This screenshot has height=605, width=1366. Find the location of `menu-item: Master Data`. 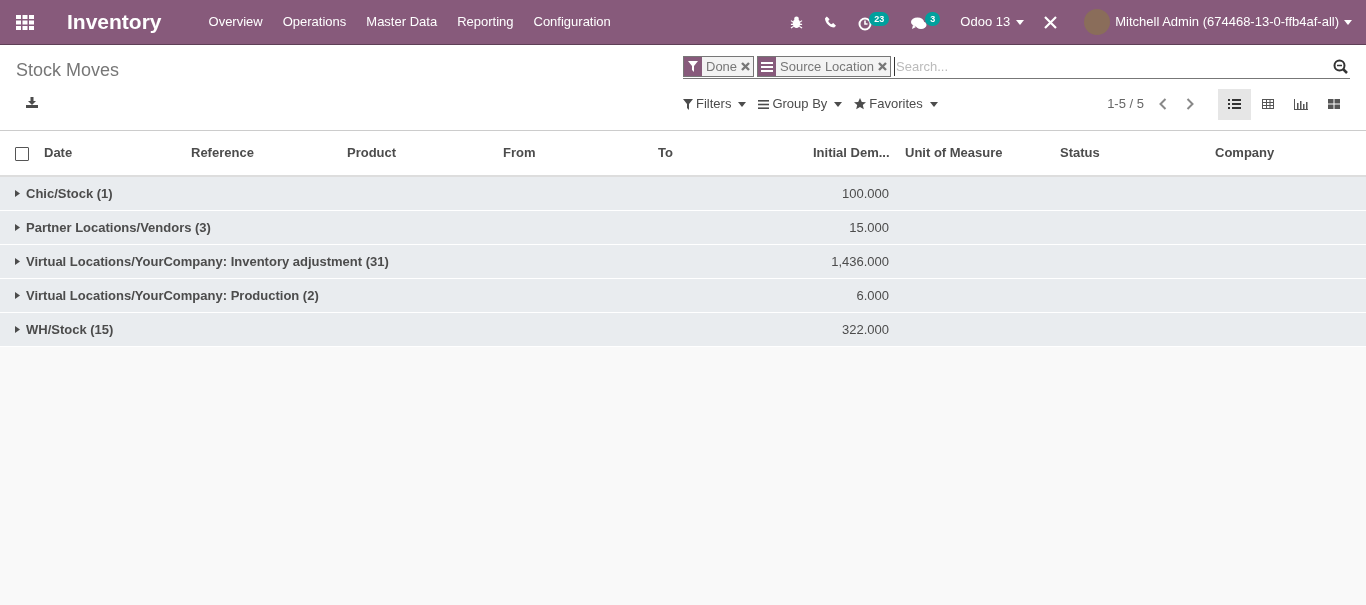

menu-item: Master Data is located at coordinates (402, 22).